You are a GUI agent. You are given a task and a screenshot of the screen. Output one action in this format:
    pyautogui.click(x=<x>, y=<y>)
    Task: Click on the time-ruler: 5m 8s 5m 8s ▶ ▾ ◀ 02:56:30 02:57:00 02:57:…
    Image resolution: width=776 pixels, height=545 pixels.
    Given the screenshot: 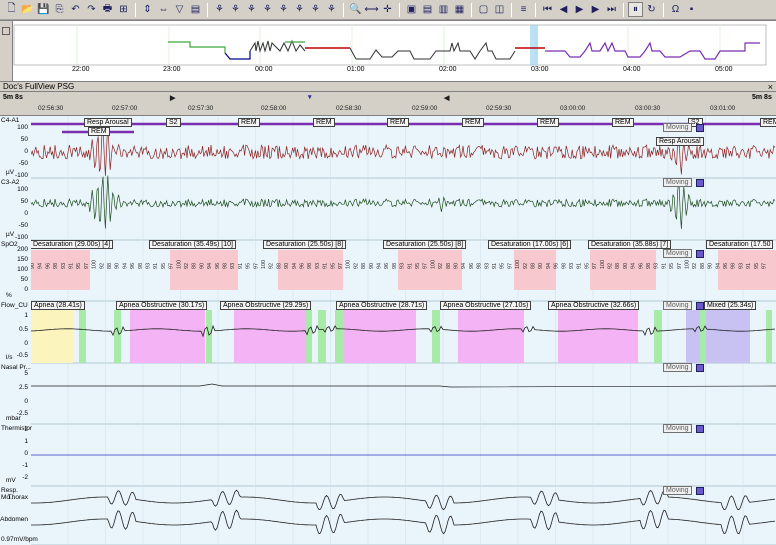 What is the action you would take?
    pyautogui.click(x=388, y=104)
    